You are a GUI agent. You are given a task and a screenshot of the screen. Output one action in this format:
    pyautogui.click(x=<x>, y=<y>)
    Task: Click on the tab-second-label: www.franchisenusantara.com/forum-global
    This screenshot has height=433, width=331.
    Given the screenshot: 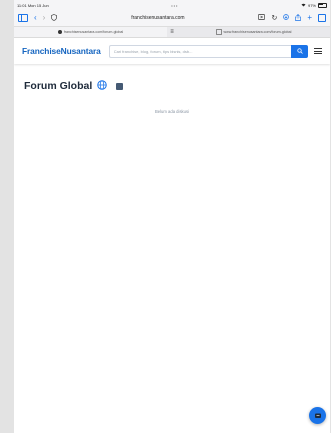 What is the action you would take?
    pyautogui.click(x=257, y=32)
    